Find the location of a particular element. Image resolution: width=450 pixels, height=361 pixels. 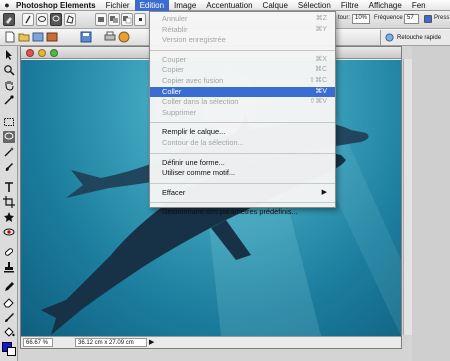

menu-item-couper: Couper ⌘X is located at coordinates (242, 60).